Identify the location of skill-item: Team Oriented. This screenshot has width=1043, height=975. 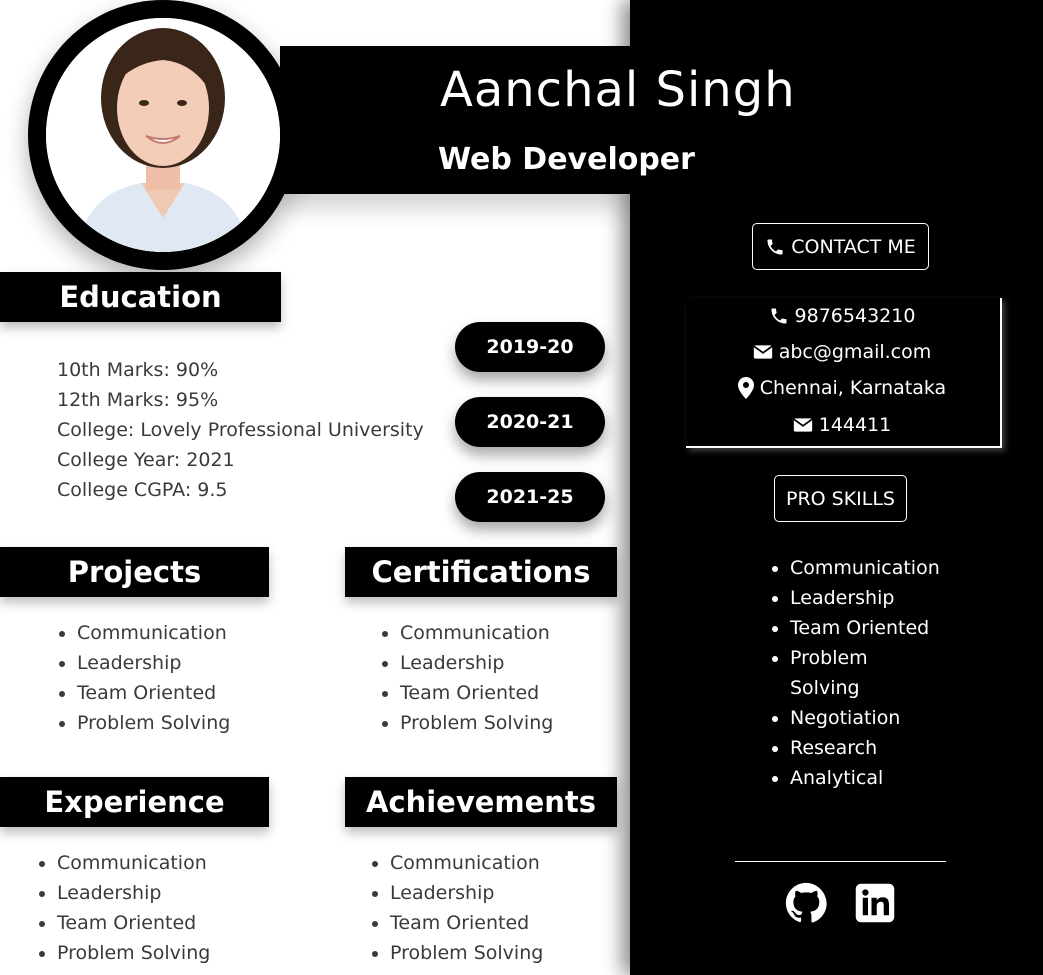
(870, 628).